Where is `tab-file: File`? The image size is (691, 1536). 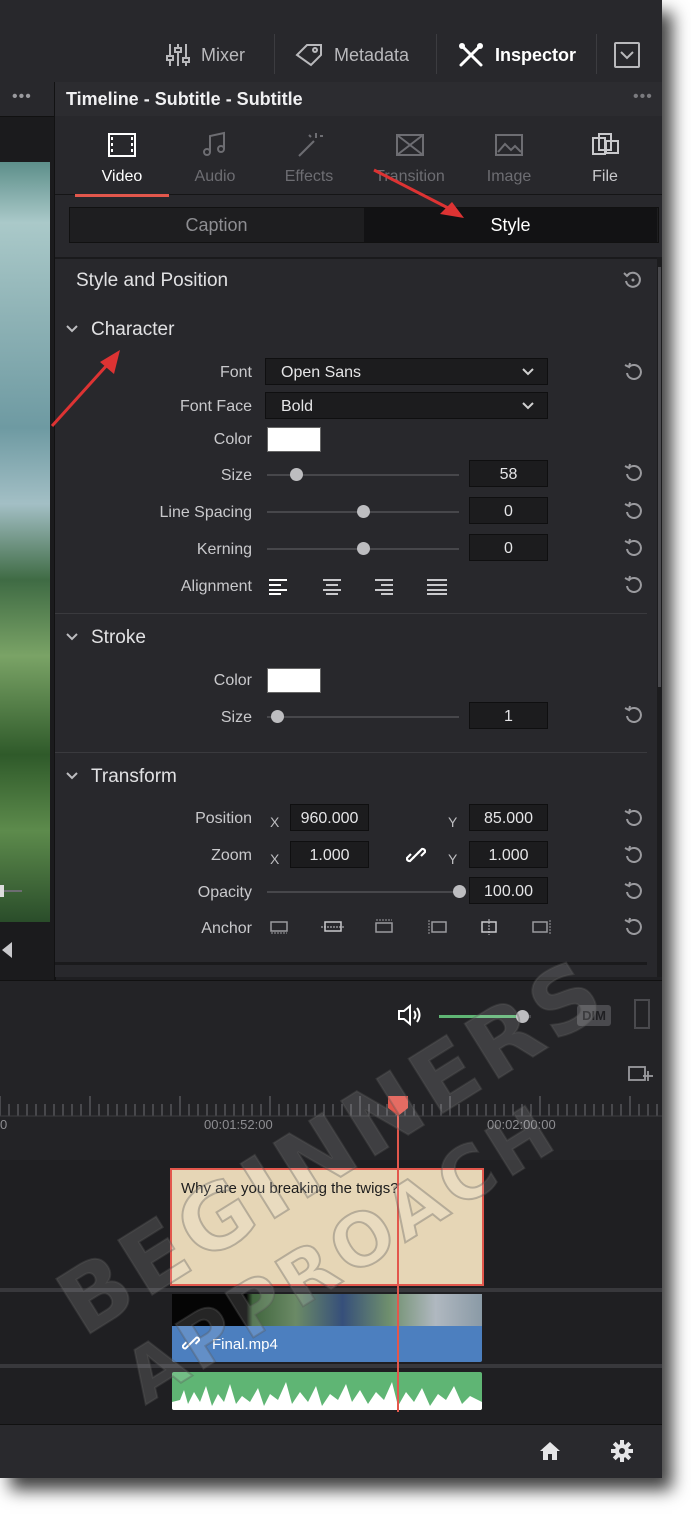
tab-file: File is located at coordinates (605, 155).